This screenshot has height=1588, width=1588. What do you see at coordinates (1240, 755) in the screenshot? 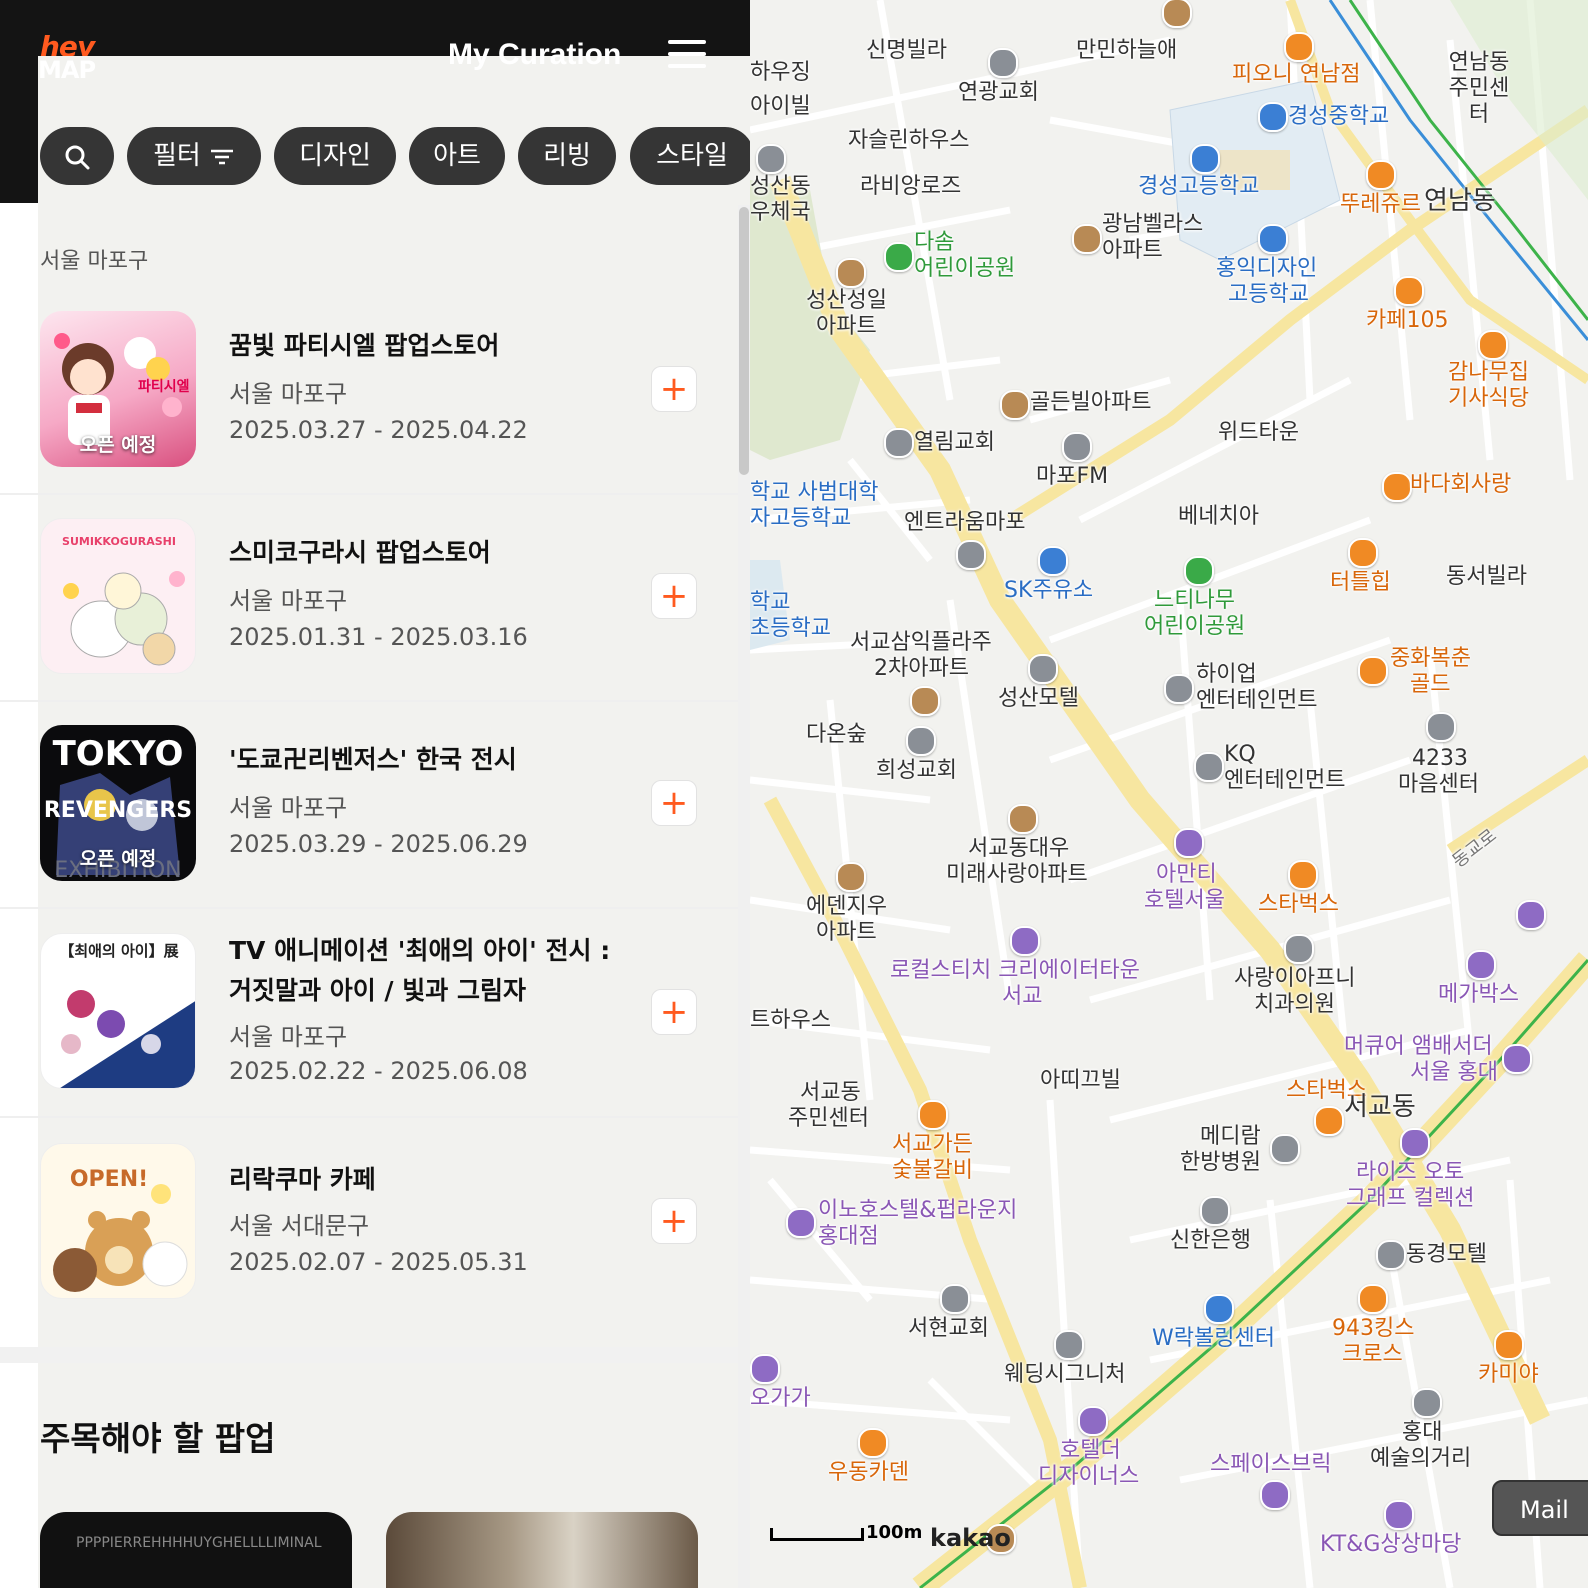
I see `map-label: KQ` at bounding box center [1240, 755].